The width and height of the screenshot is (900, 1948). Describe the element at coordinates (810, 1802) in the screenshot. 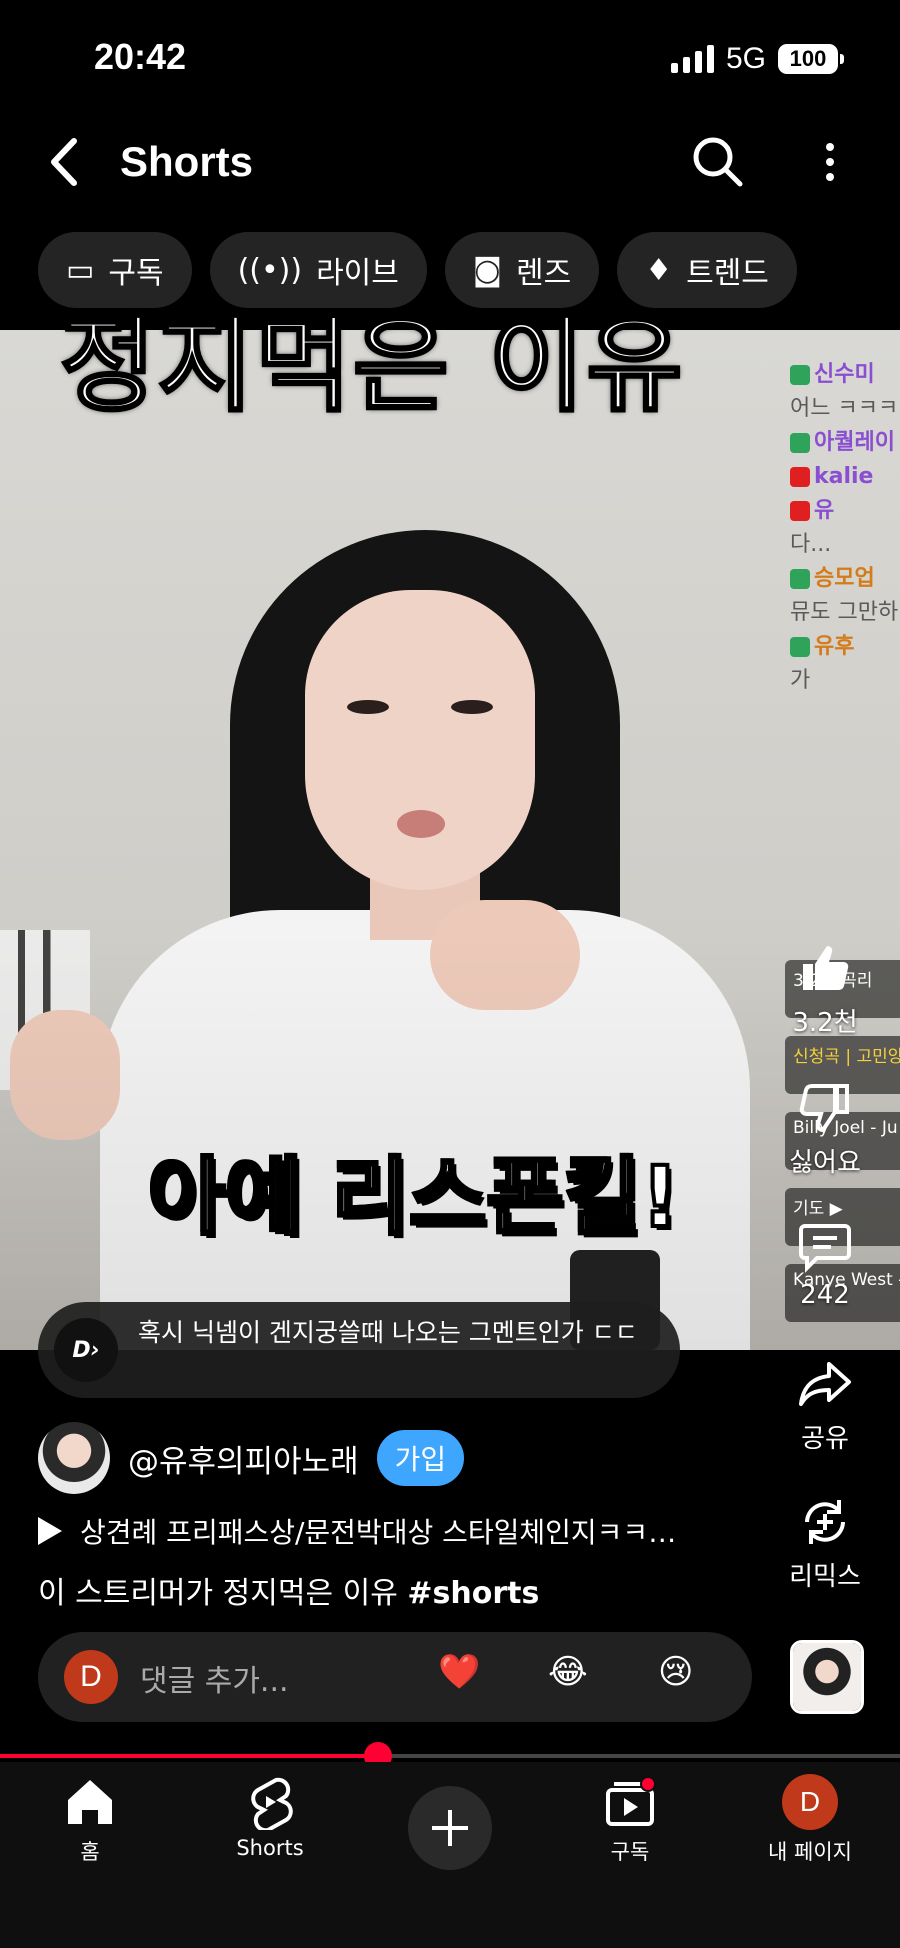

I see `profile-avatar: D` at that location.